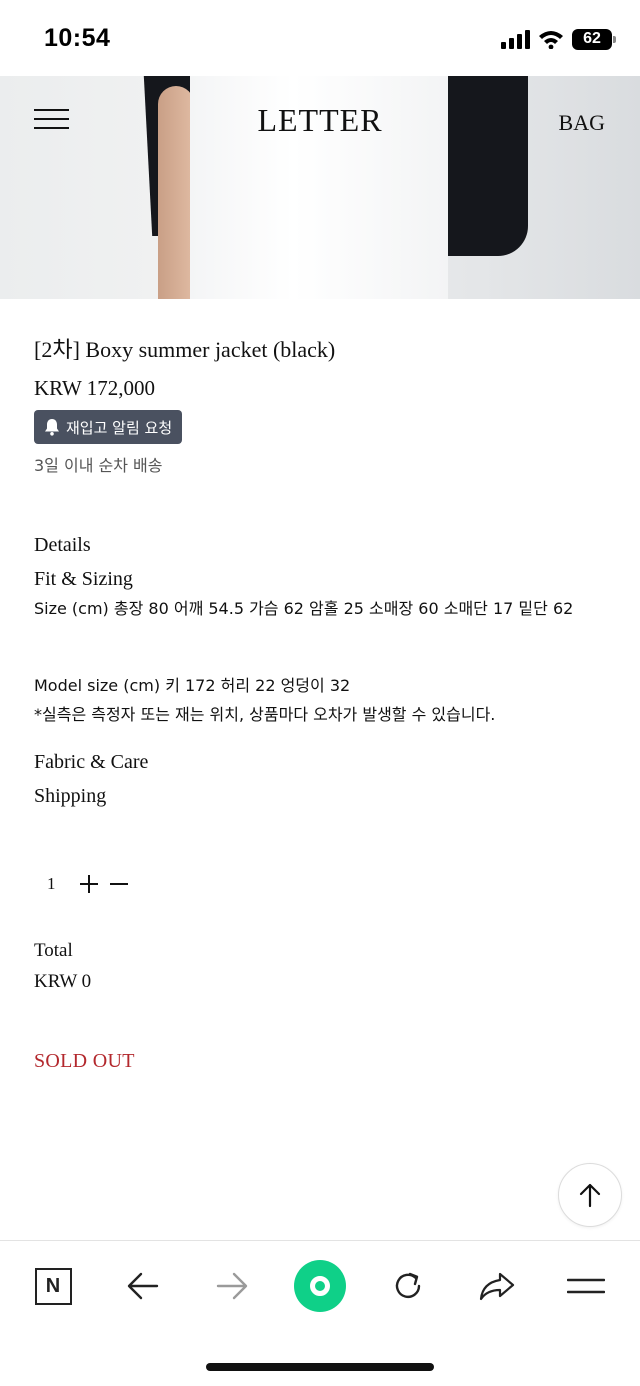 The height and width of the screenshot is (1386, 640). Describe the element at coordinates (77, 38) in the screenshot. I see `status-time: 10:54` at that location.